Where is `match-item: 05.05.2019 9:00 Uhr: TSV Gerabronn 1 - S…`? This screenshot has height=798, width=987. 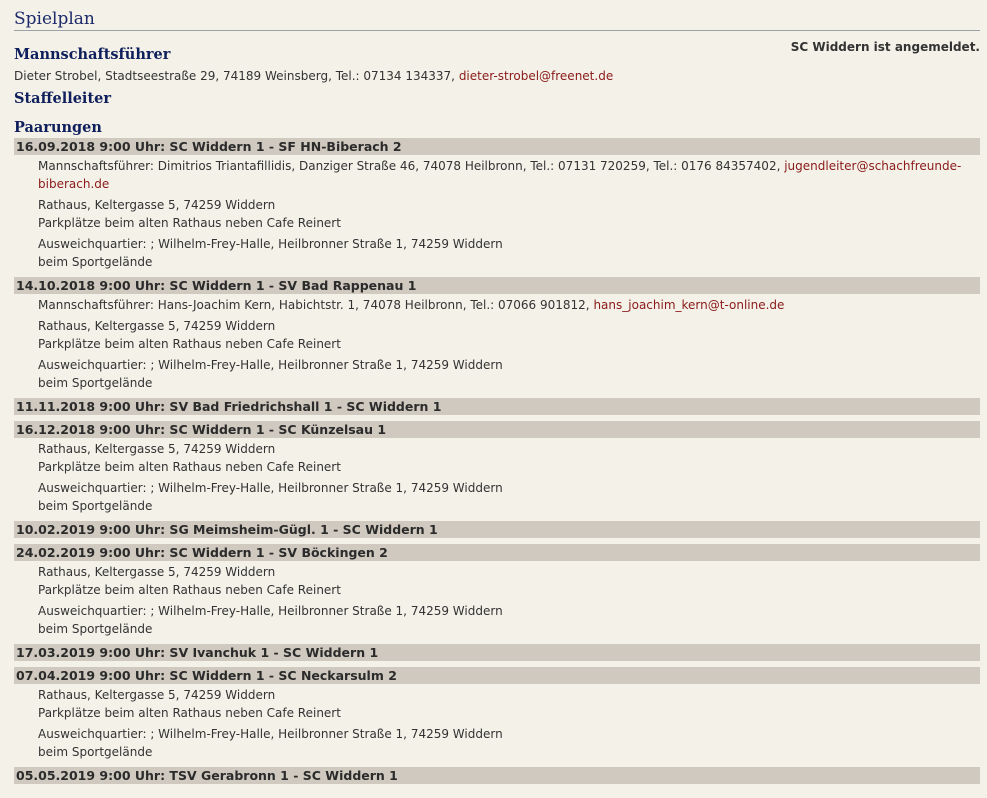
match-item: 05.05.2019 9:00 Uhr: TSV Gerabronn 1 - S… is located at coordinates (497, 775).